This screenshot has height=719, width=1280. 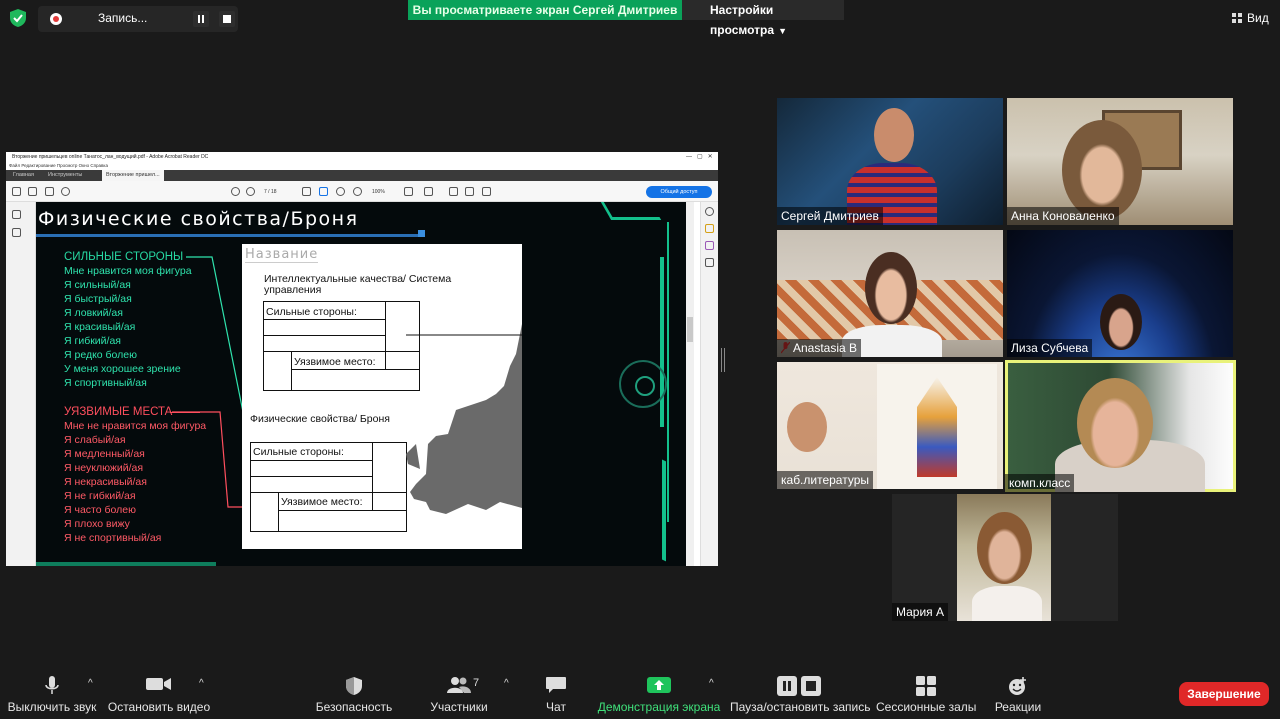 What do you see at coordinates (250, 191) in the screenshot?
I see `next-page-icon` at bounding box center [250, 191].